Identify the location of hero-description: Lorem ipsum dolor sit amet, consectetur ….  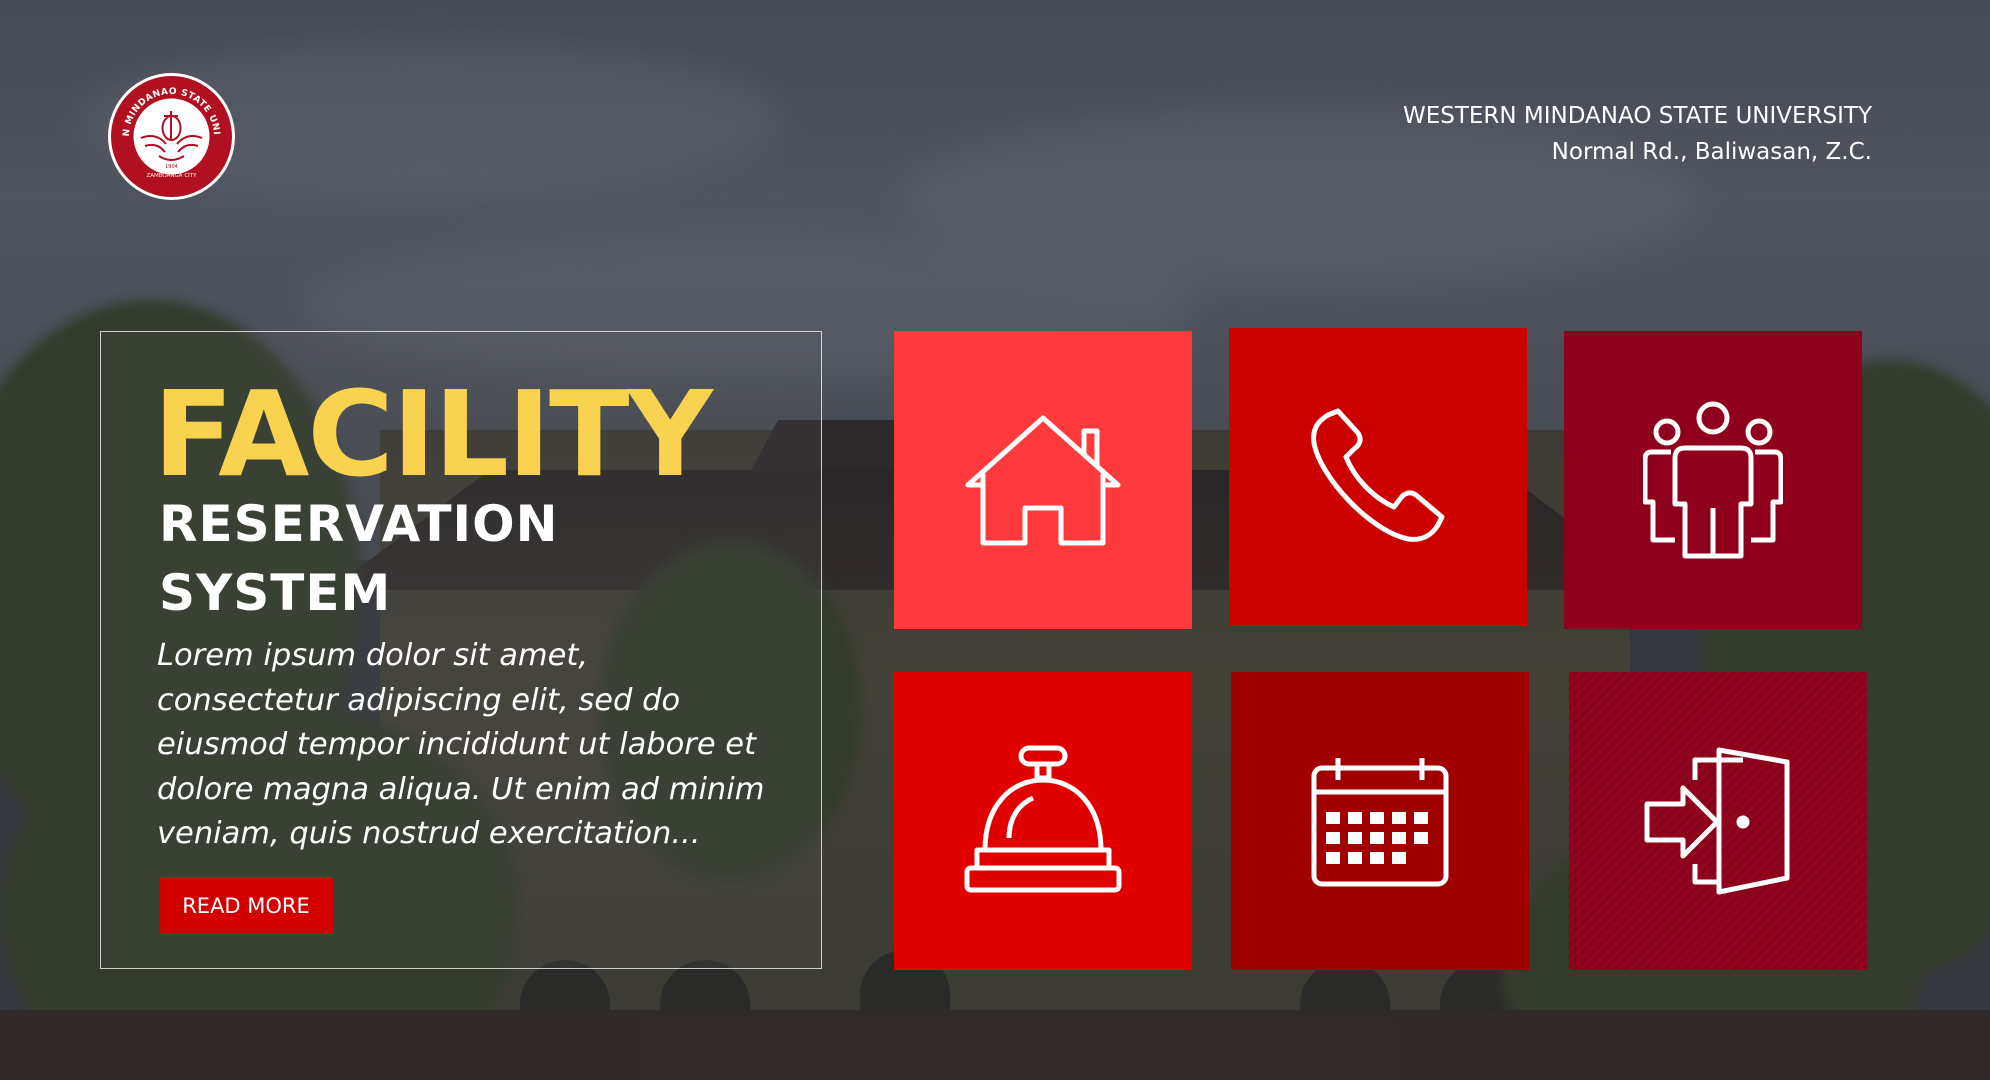
(461, 744).